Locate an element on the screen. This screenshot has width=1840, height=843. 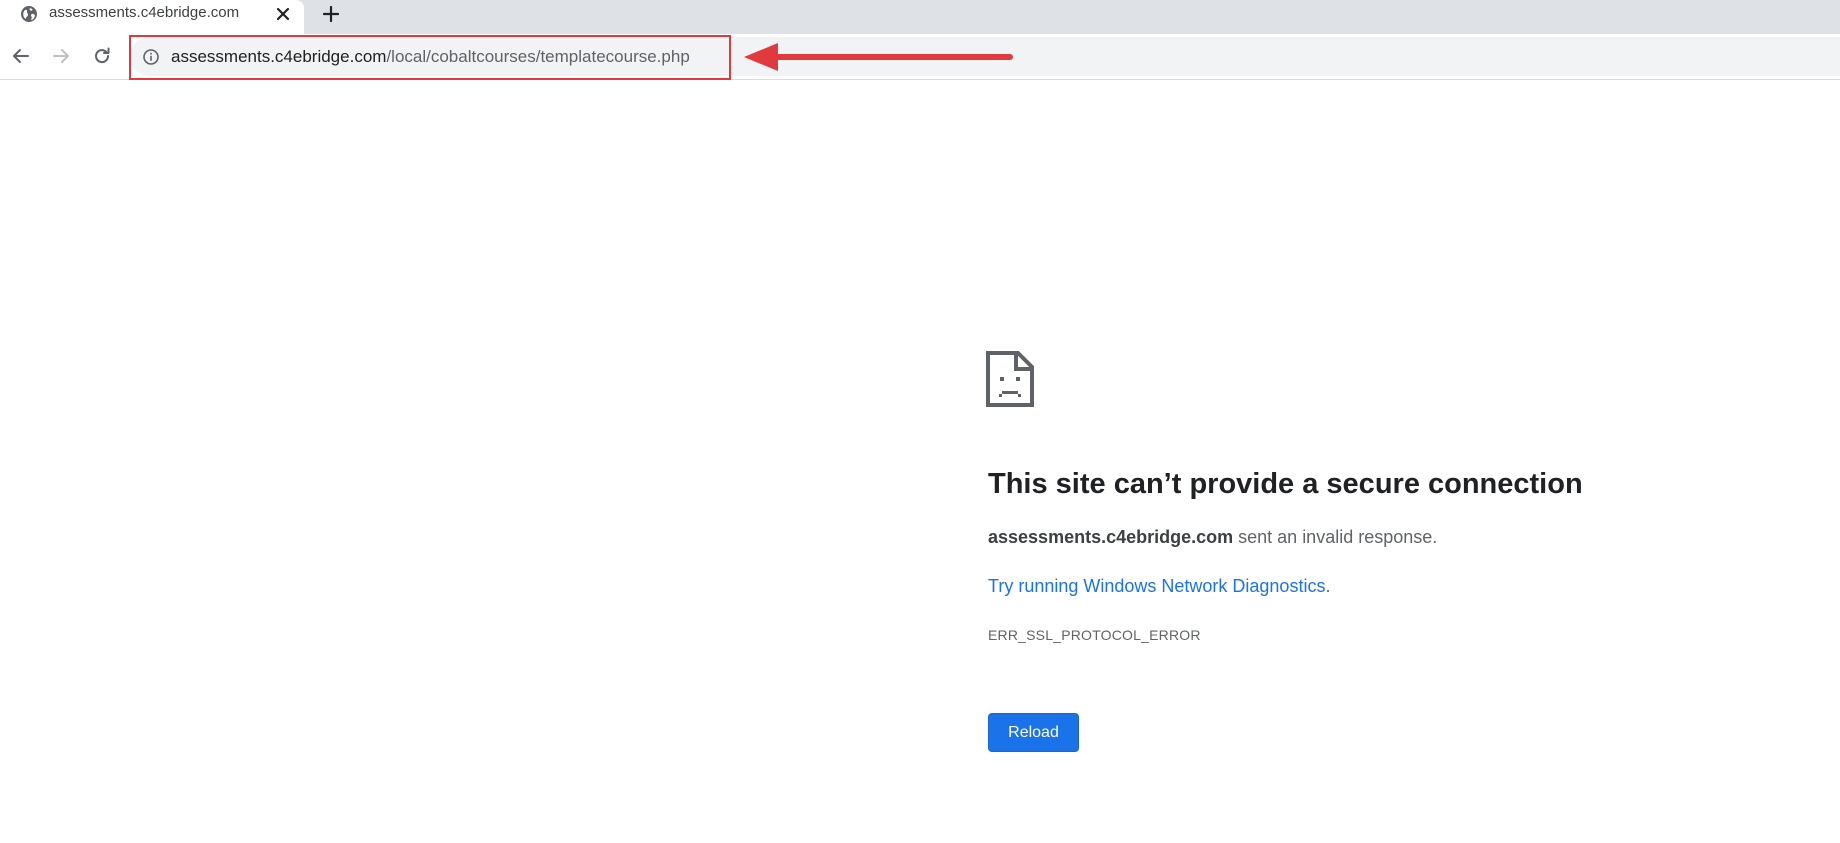
plus-icon is located at coordinates (331, 14).